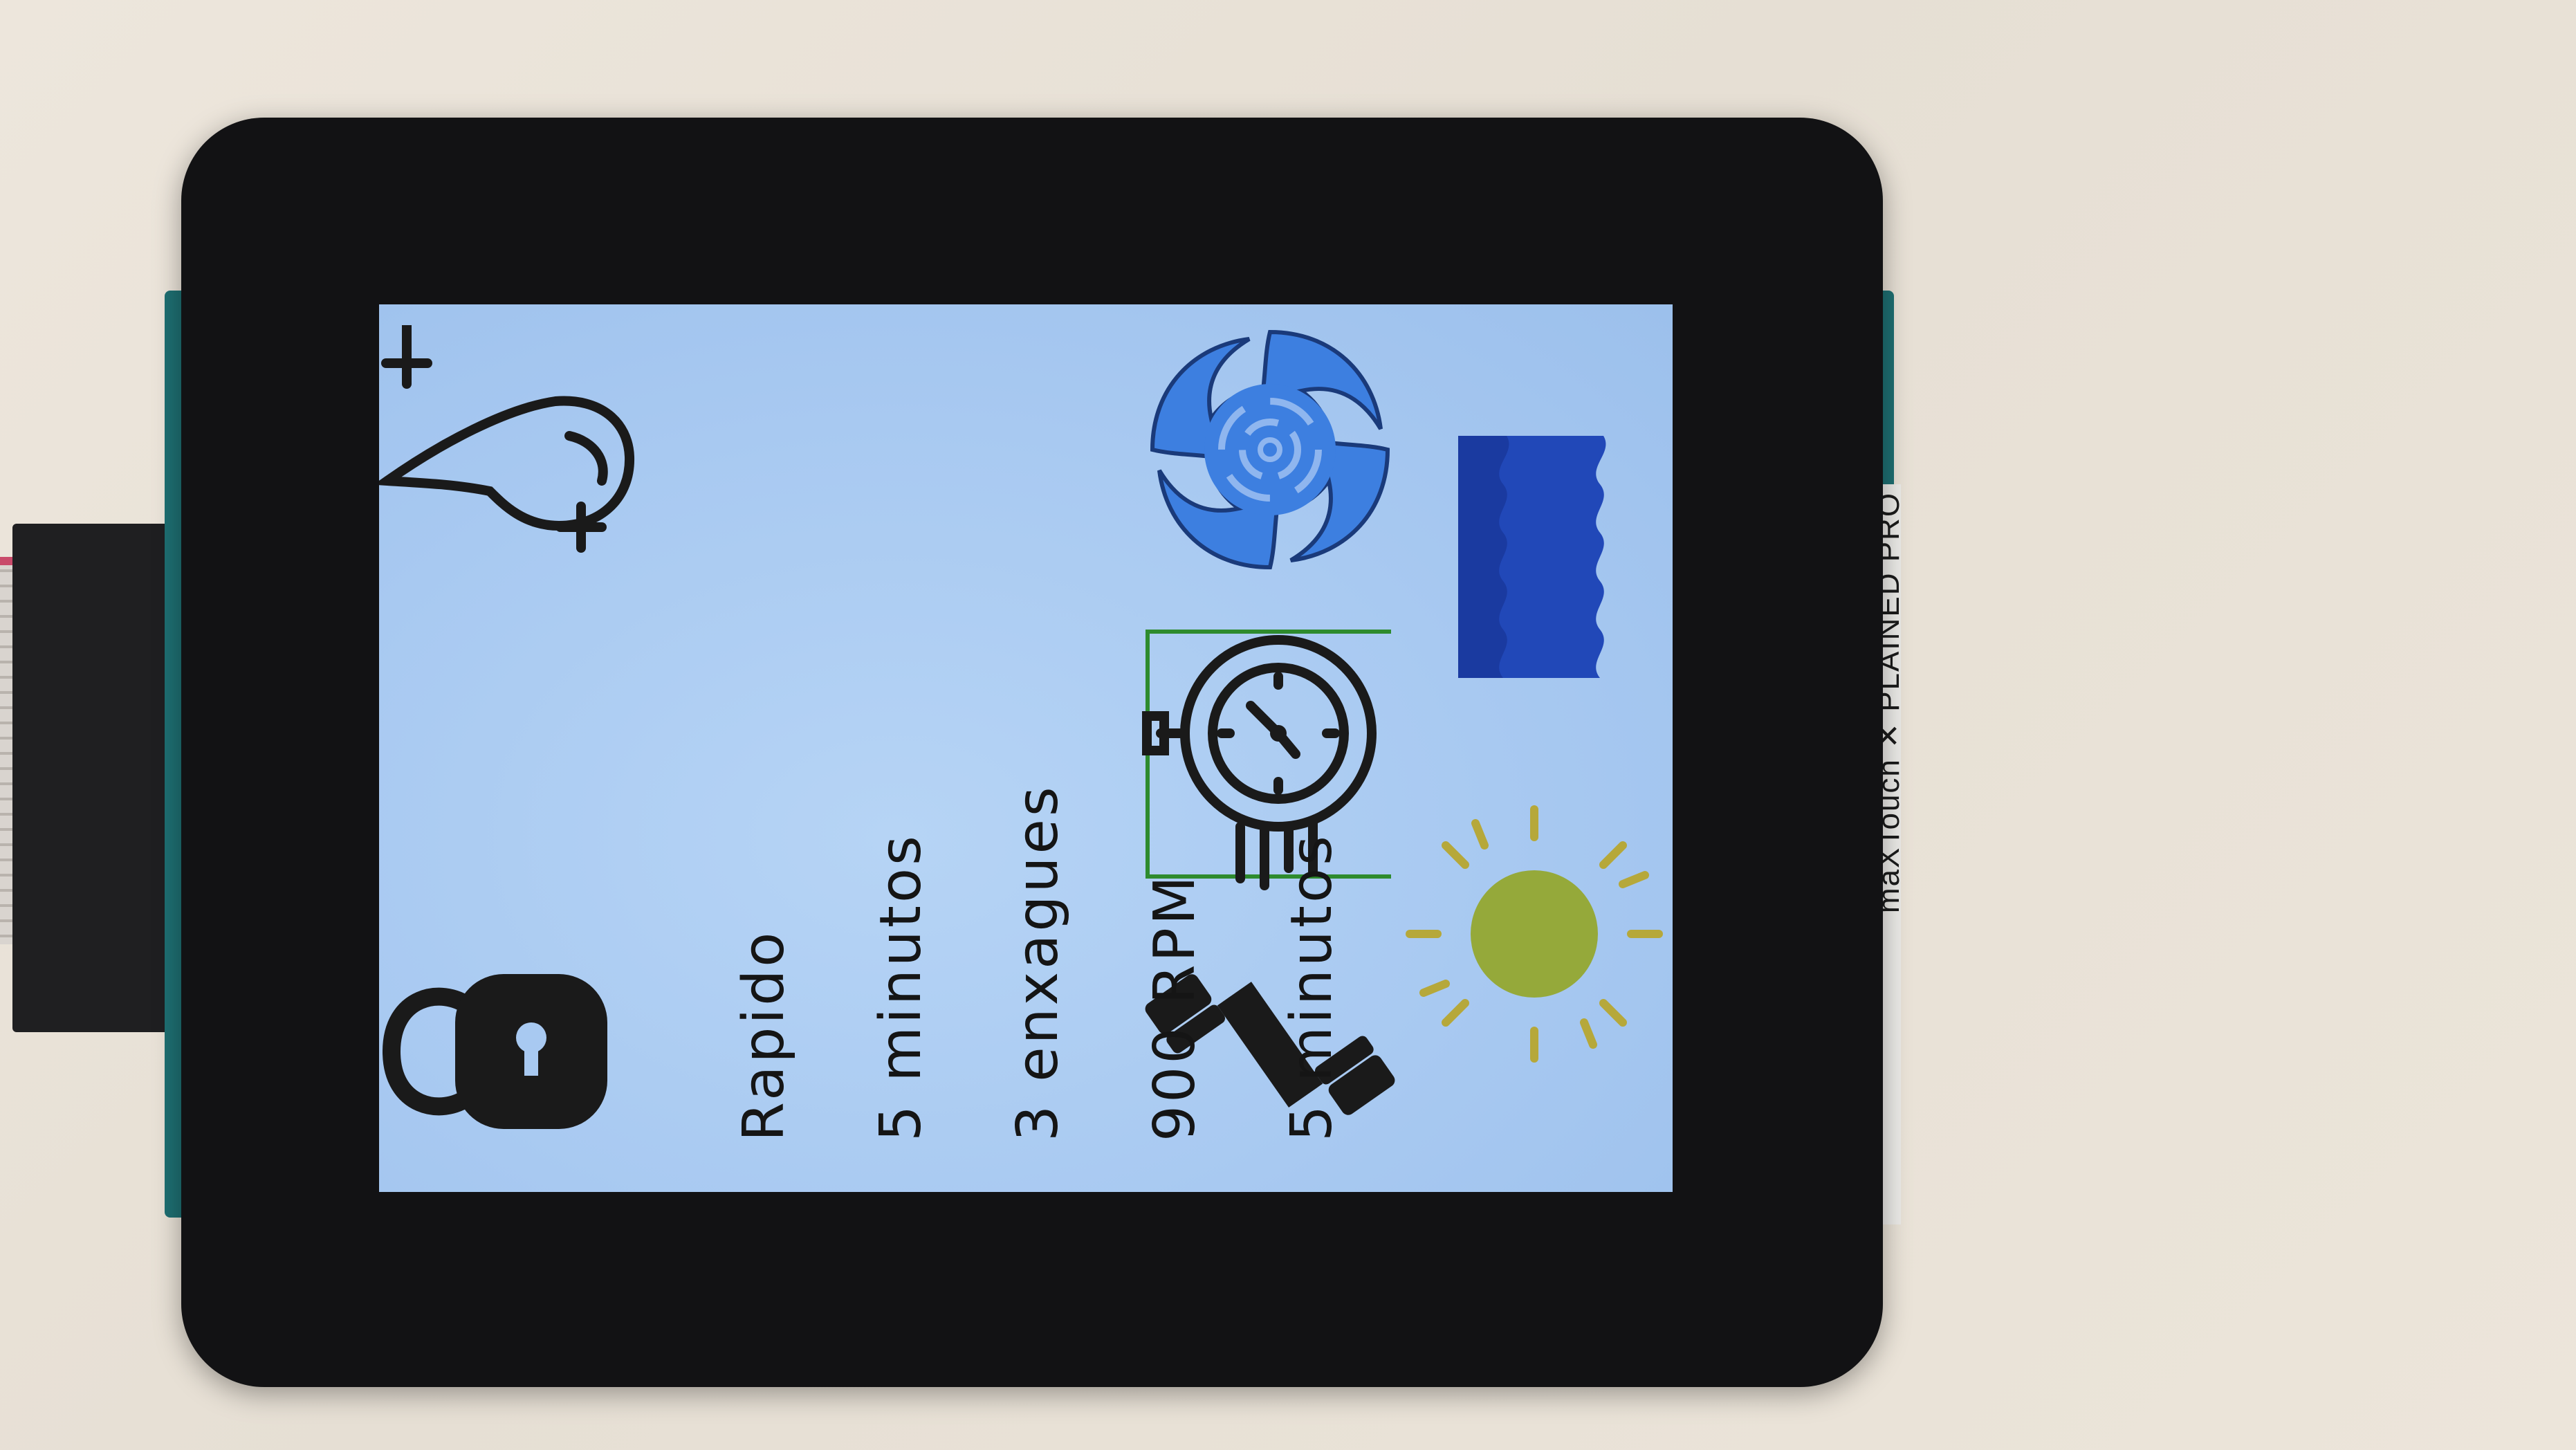 The image size is (2576, 1450). I want to click on spin-speed: 900 RPM, so click(1175, 1007).